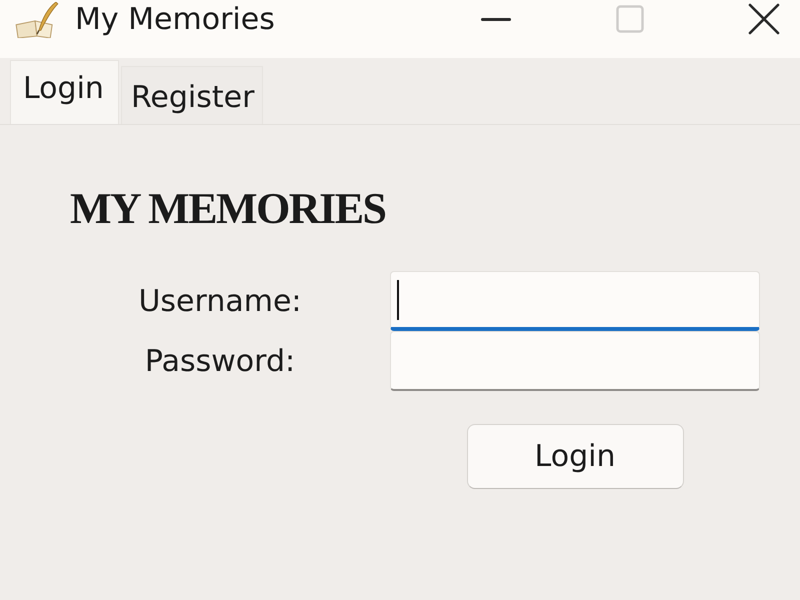 This screenshot has width=800, height=600. I want to click on maximize-icon, so click(630, 19).